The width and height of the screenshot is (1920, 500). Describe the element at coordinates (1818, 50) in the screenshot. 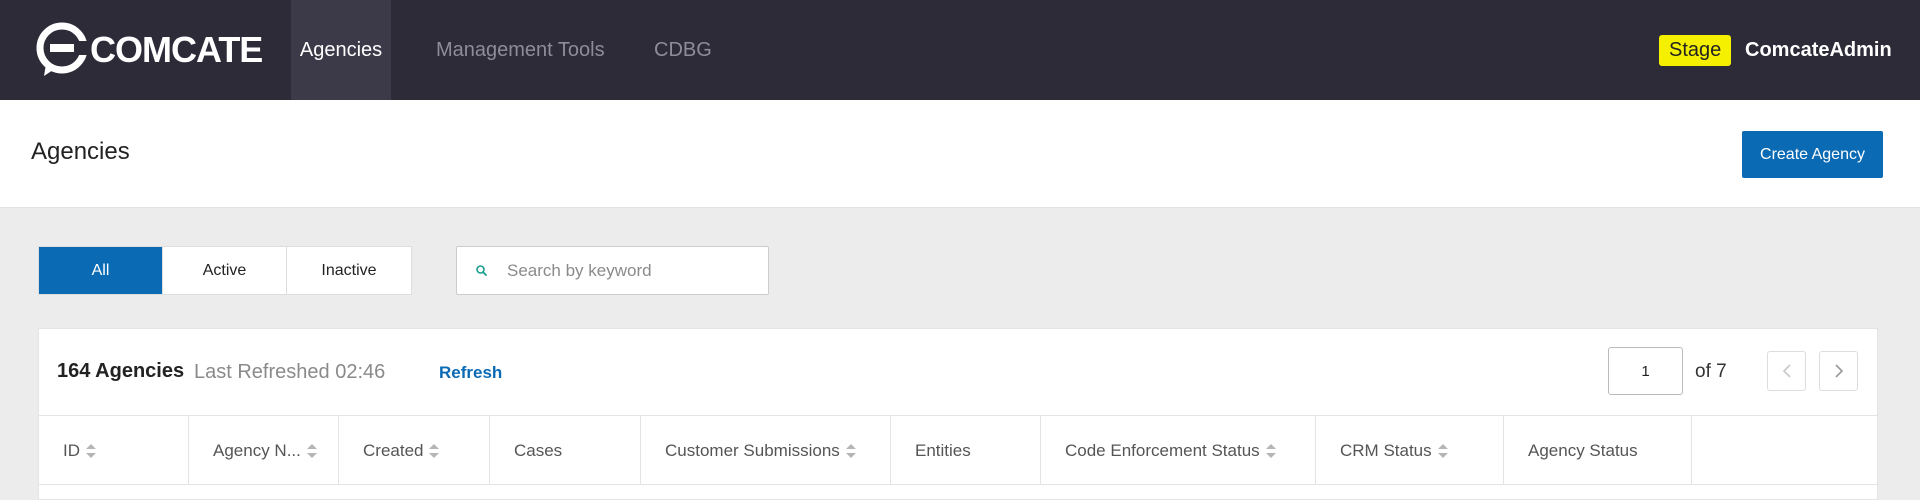

I see `user-menu: ComcateAdmin` at that location.